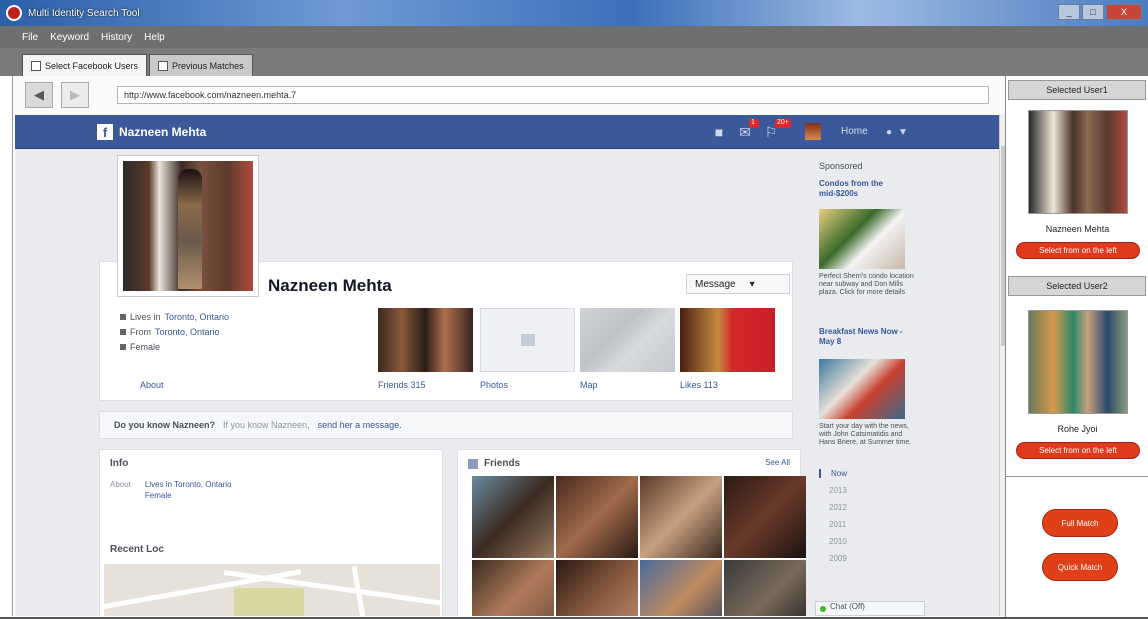 The height and width of the screenshot is (619, 1148). What do you see at coordinates (699, 385) in the screenshot?
I see `likes-count-link: Likes 113` at bounding box center [699, 385].